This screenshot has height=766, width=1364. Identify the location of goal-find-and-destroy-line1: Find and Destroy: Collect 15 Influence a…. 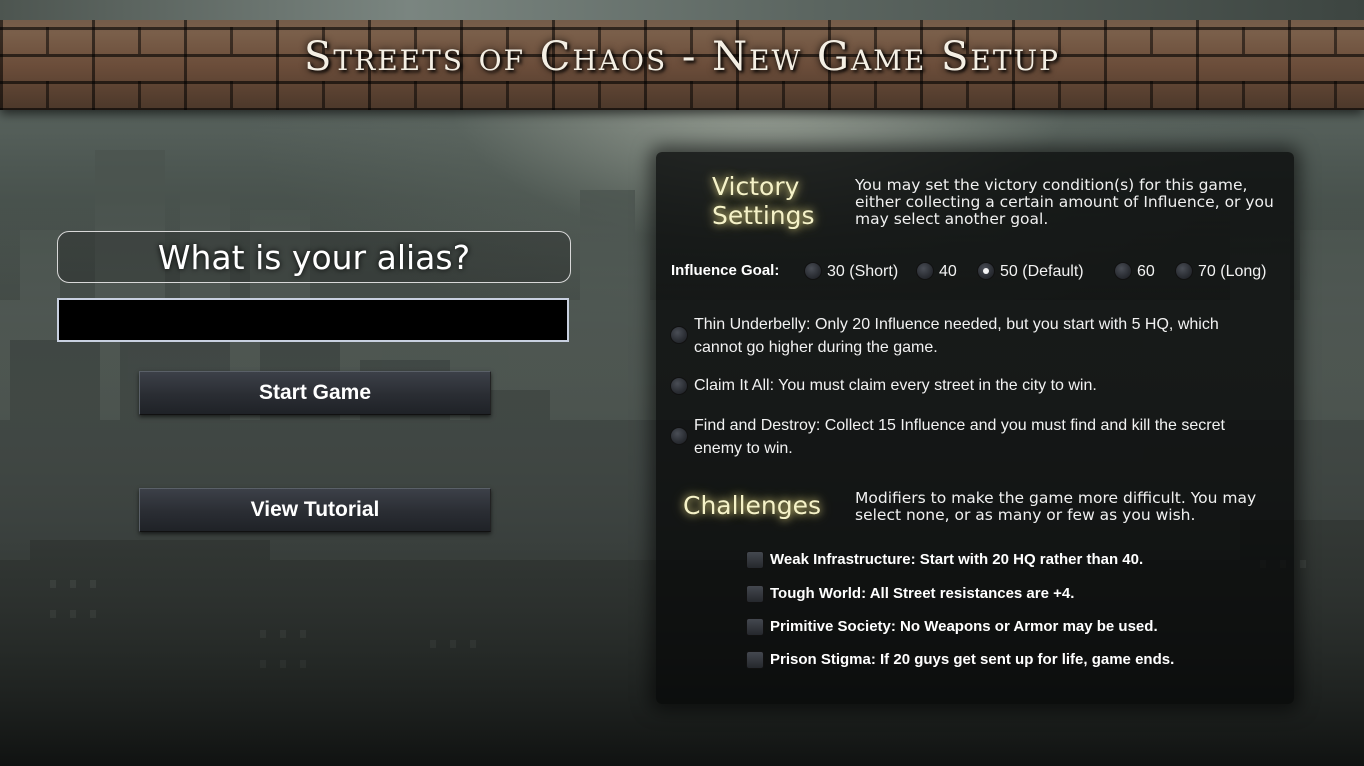
(959, 425).